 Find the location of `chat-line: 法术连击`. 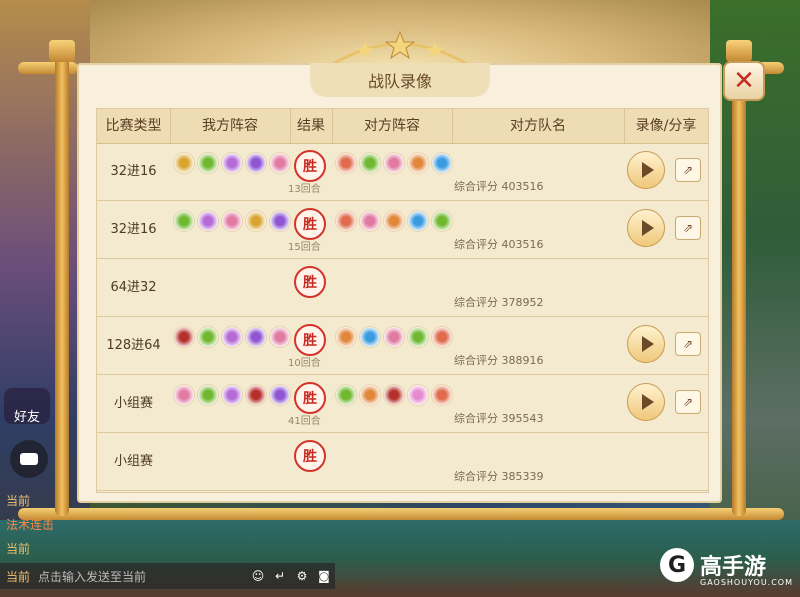

chat-line: 法术连击 is located at coordinates (30, 525).